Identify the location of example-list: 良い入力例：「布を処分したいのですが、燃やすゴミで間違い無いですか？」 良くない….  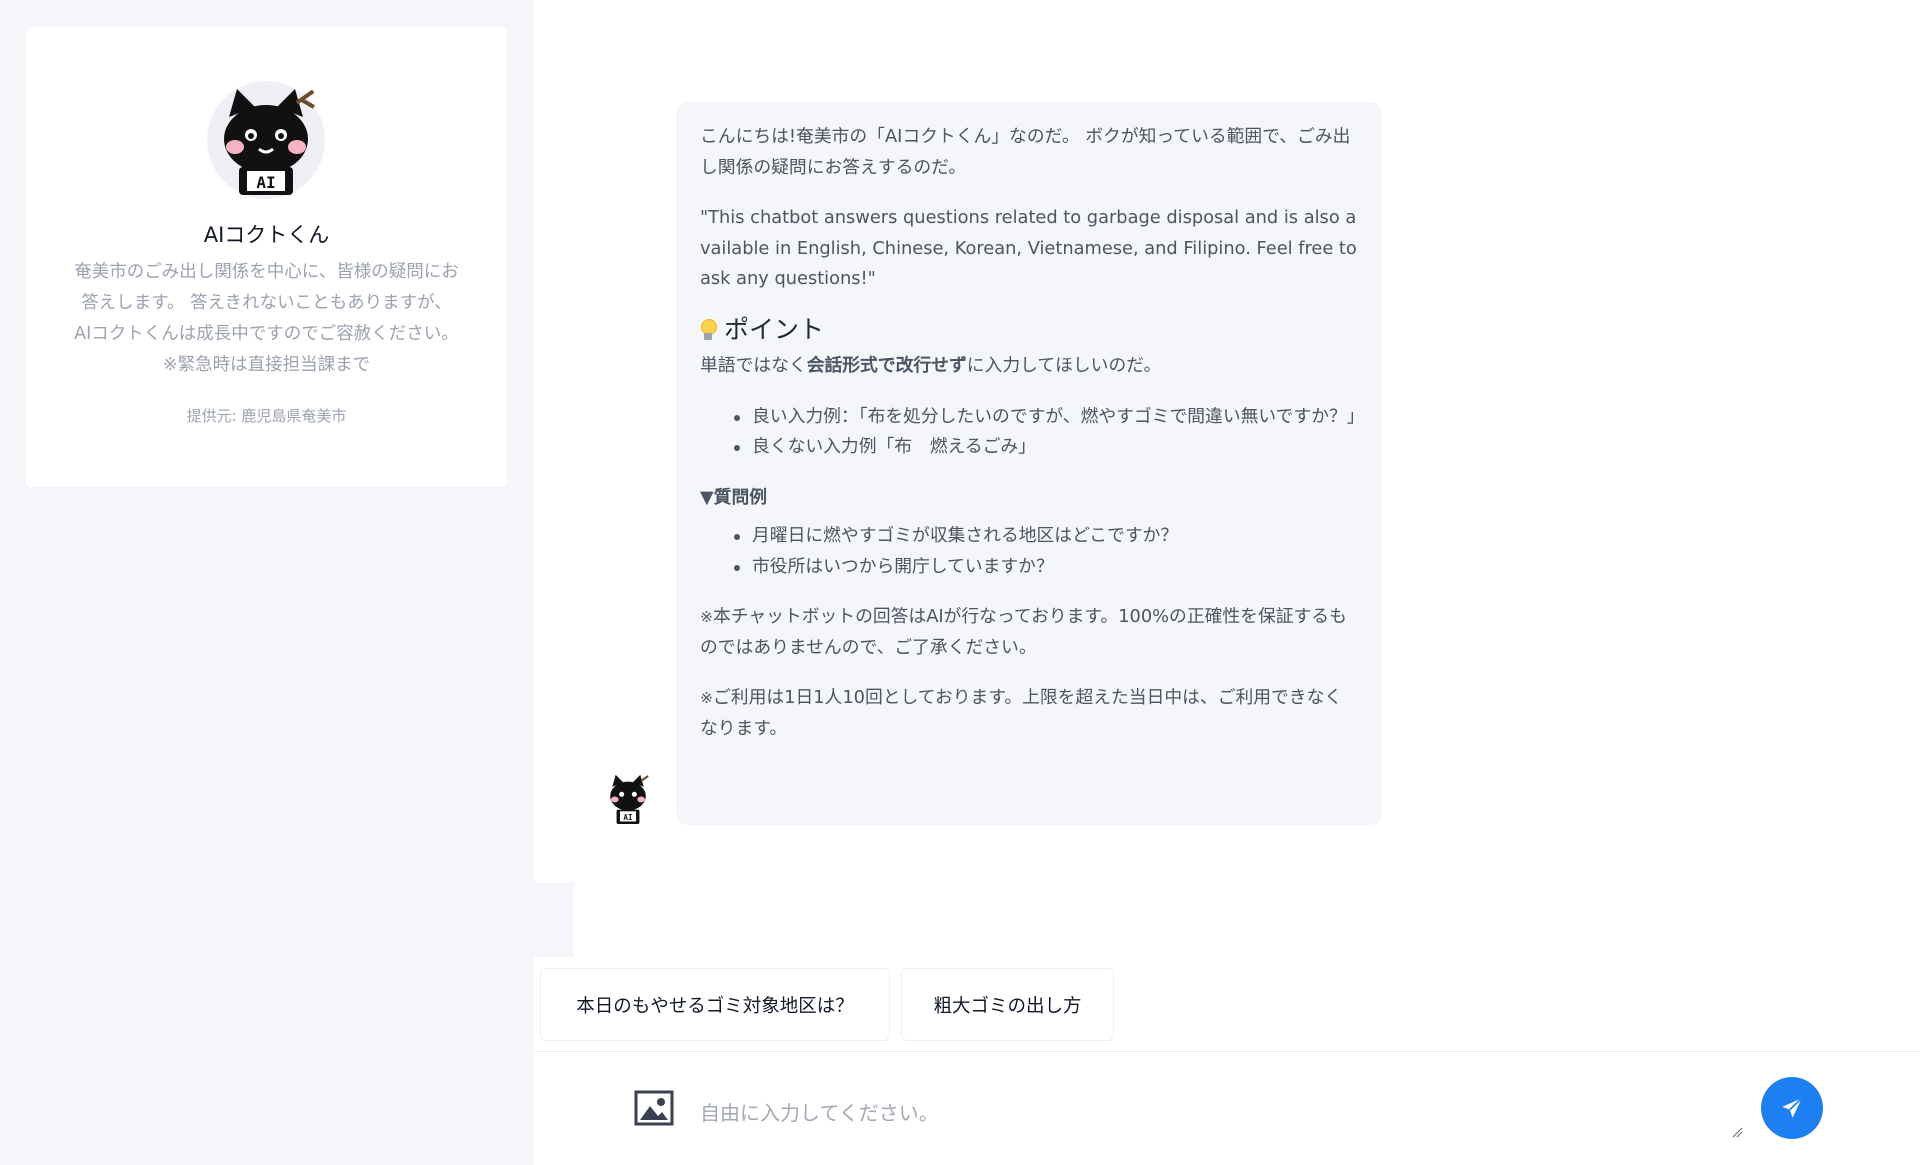
(1049, 432).